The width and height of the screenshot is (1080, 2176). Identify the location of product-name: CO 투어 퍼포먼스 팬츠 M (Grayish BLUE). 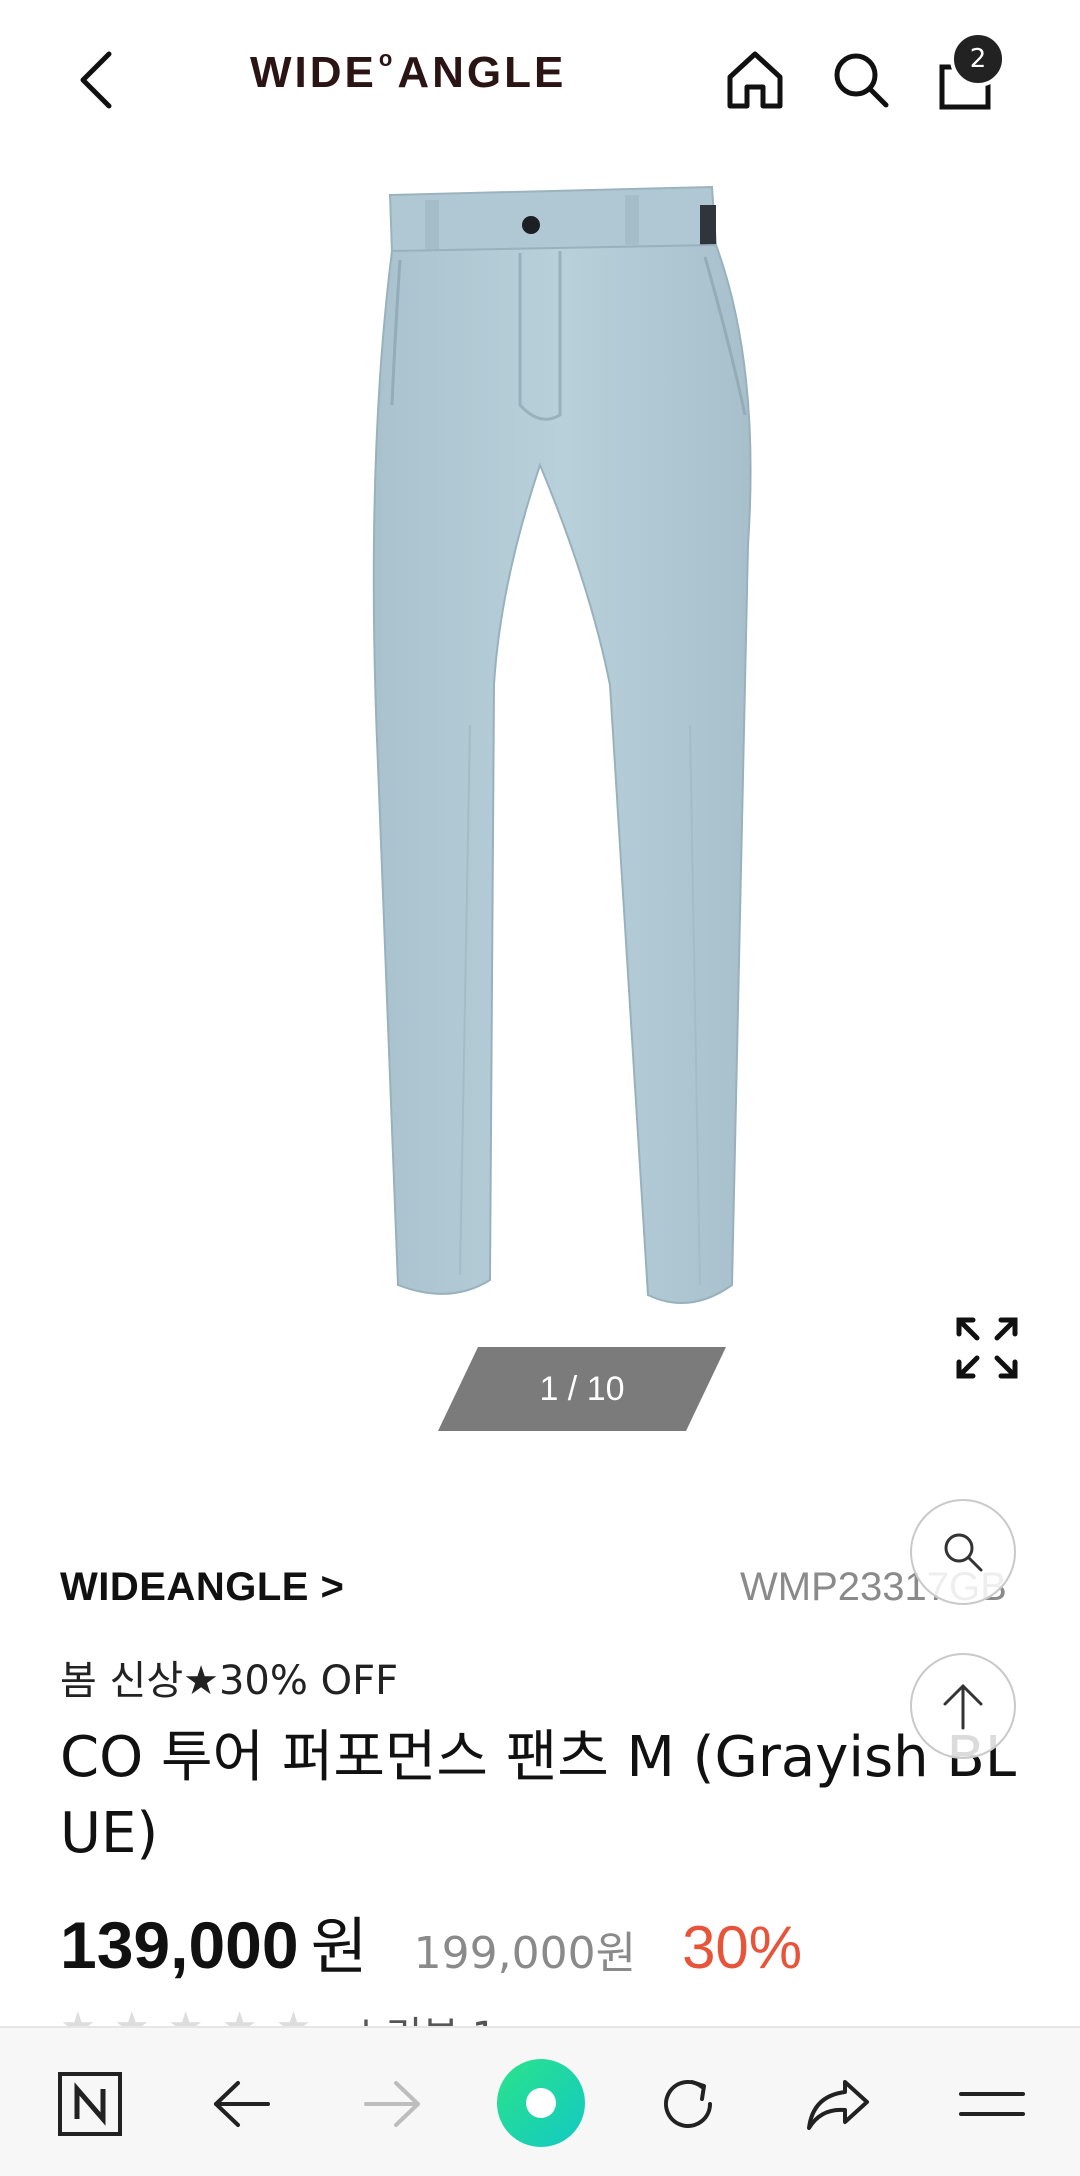
(538, 1795).